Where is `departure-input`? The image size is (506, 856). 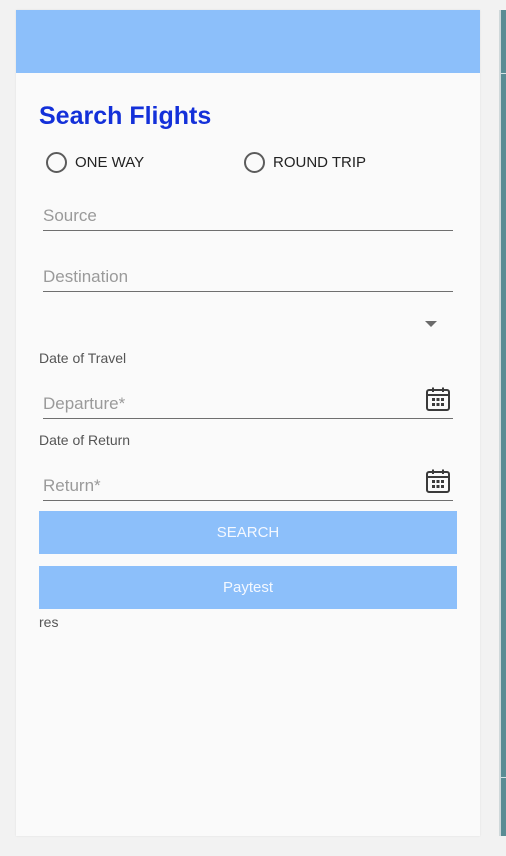 departure-input is located at coordinates (228, 404).